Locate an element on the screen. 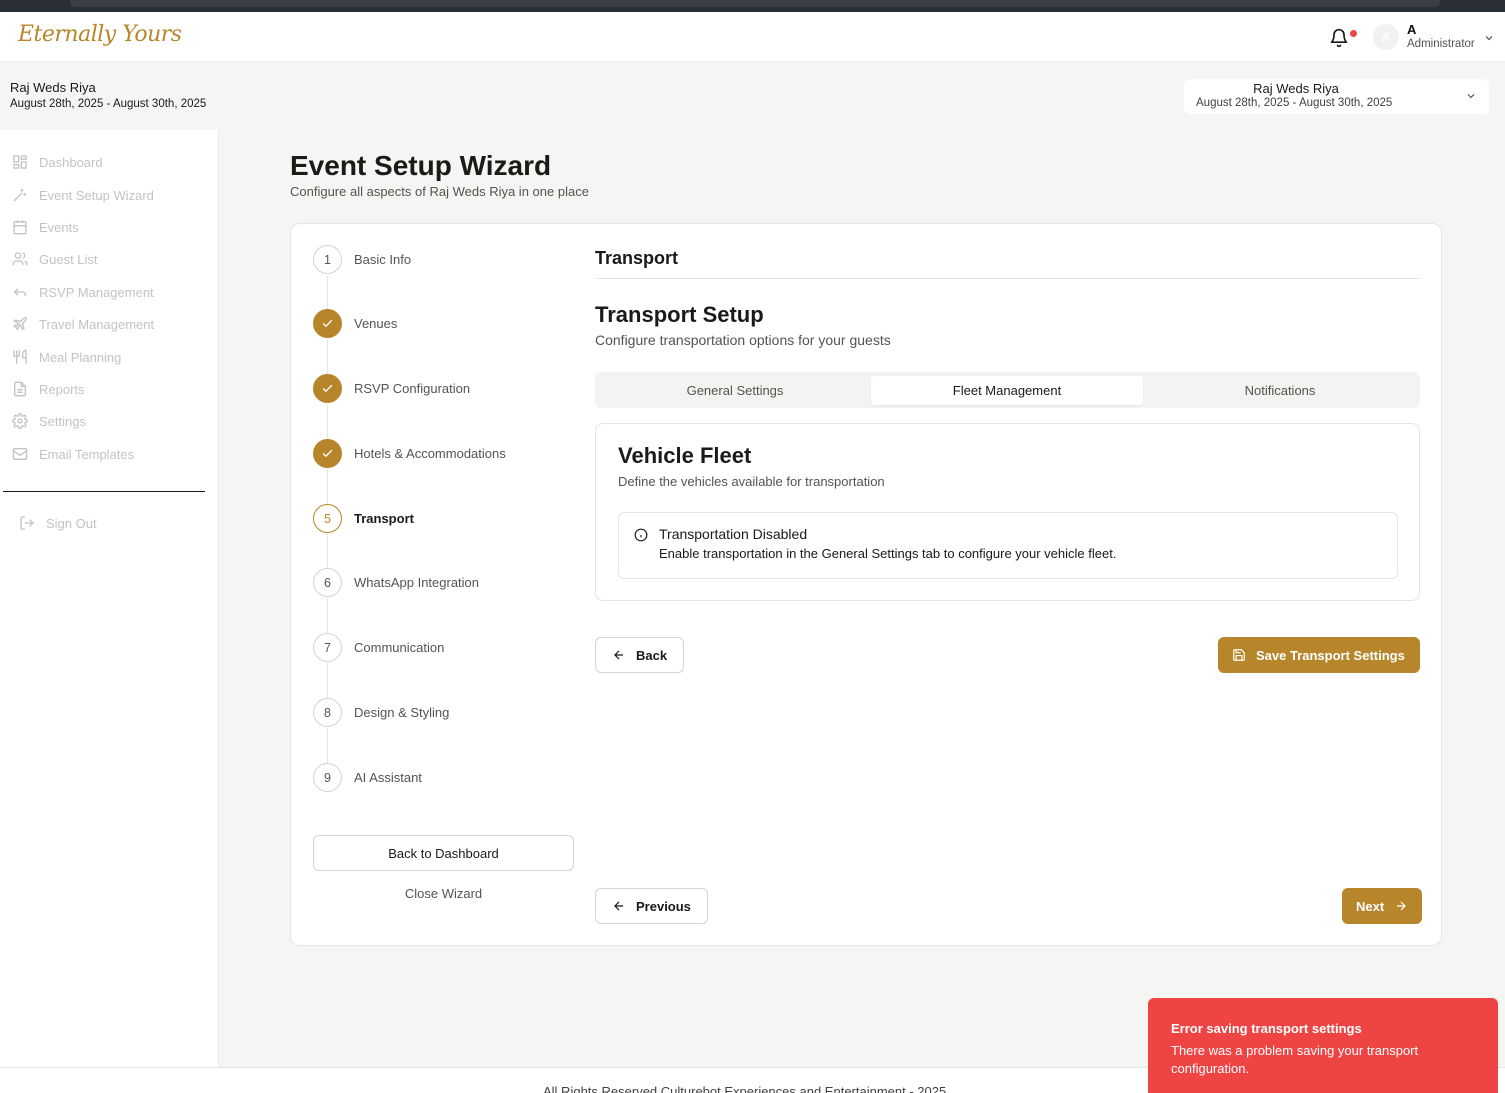  back-button: Back is located at coordinates (640, 655).